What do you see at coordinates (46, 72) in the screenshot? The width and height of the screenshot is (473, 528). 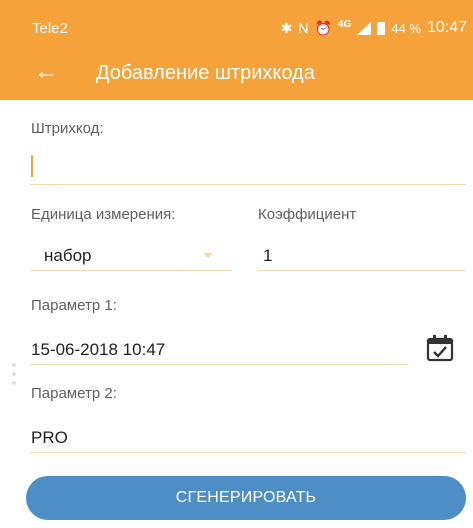 I see `back-arrow-icon: ←` at bounding box center [46, 72].